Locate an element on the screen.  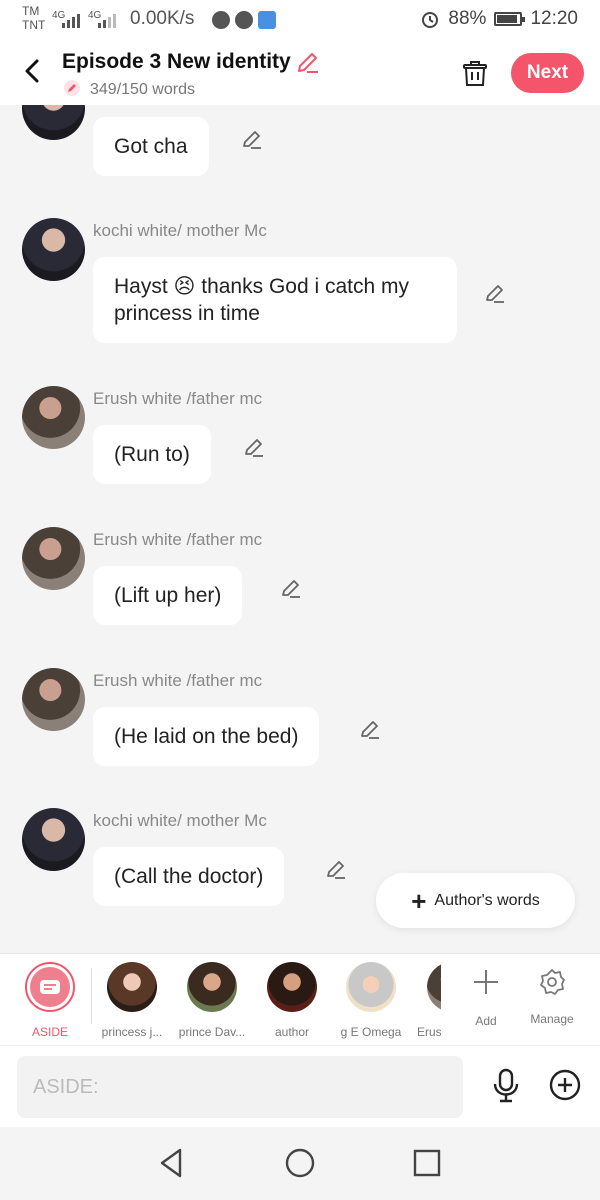
microphone-icon is located at coordinates (506, 1086).